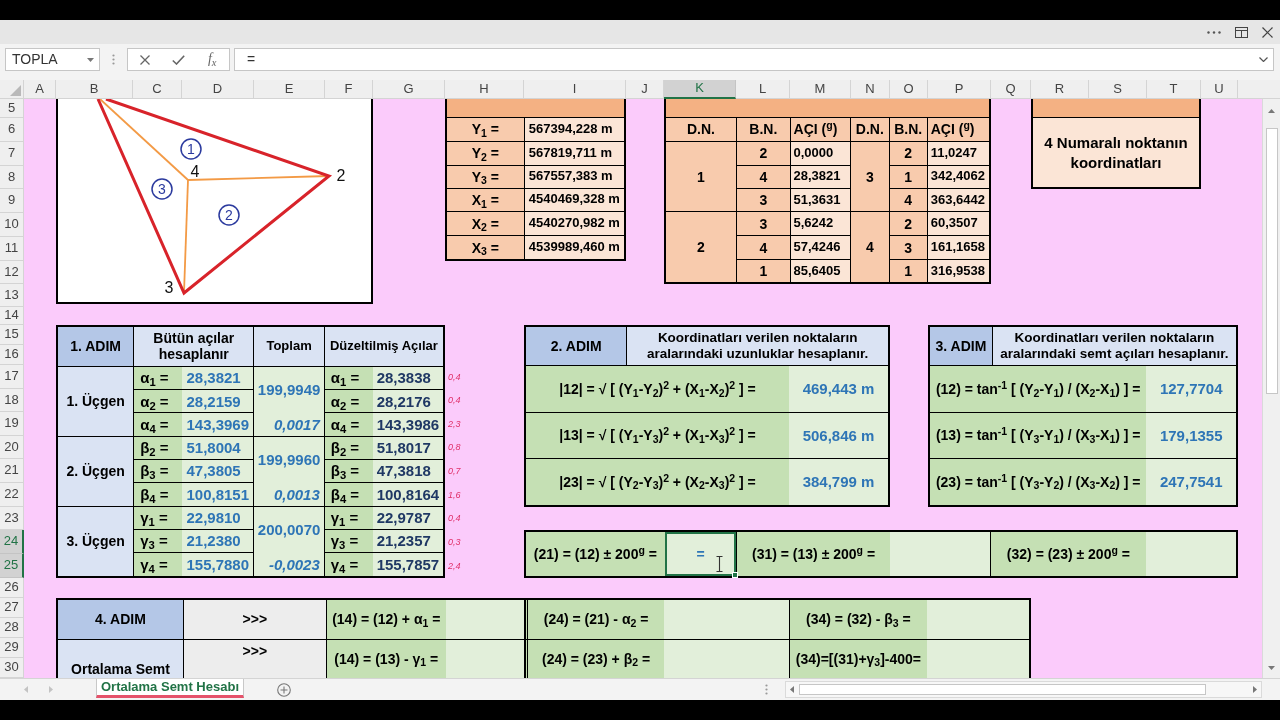 The height and width of the screenshot is (720, 1280). What do you see at coordinates (454, 495) in the screenshot?
I see `correction-note: 1,6` at bounding box center [454, 495].